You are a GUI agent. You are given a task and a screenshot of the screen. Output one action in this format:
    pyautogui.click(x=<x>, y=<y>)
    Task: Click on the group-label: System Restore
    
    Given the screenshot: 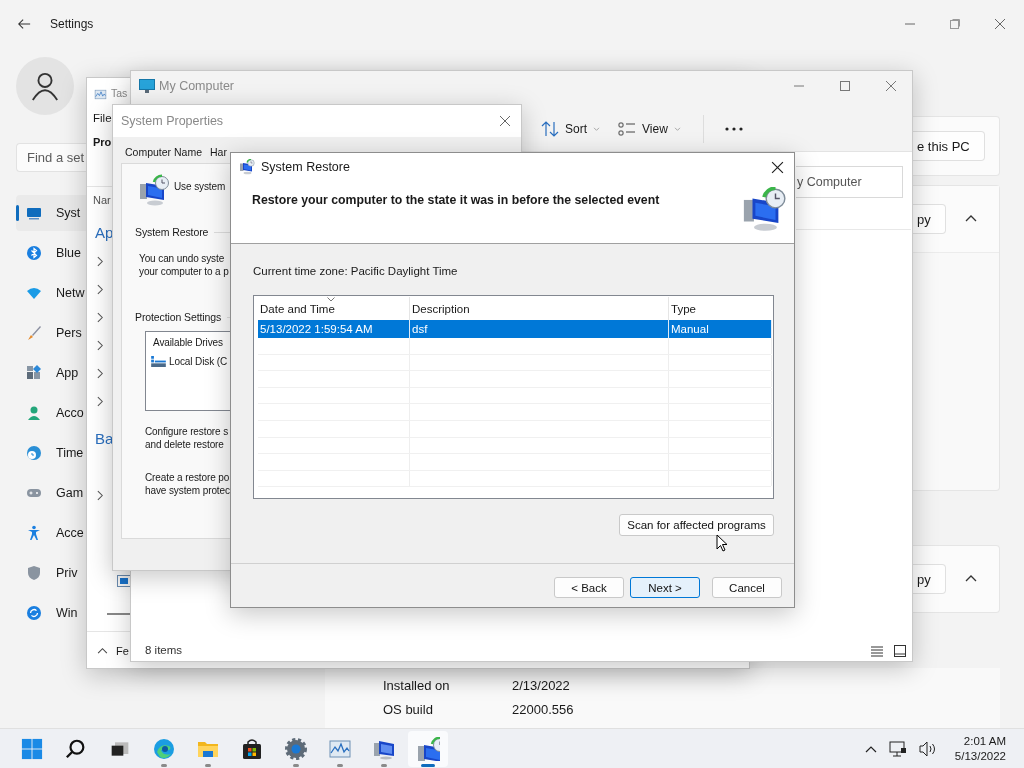 What is the action you would take?
    pyautogui.click(x=172, y=232)
    